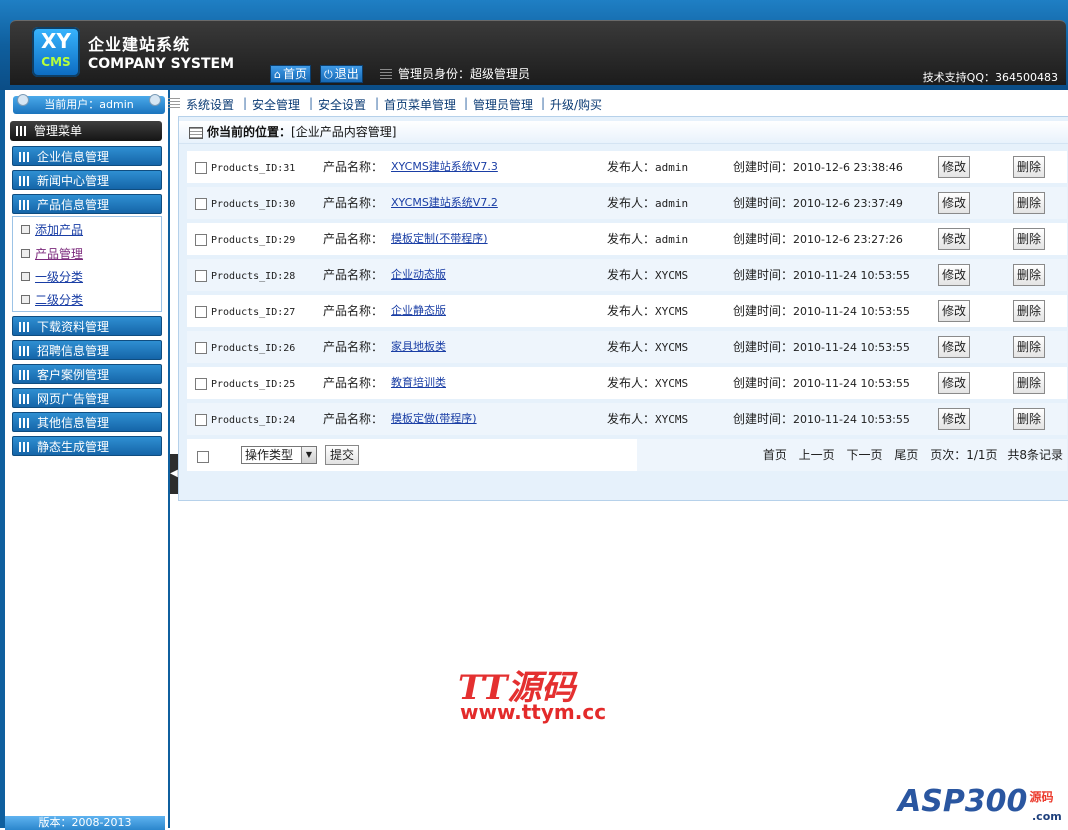 This screenshot has width=1068, height=830. Describe the element at coordinates (576, 104) in the screenshot. I see `nav-upgrade: 升级/购买` at that location.